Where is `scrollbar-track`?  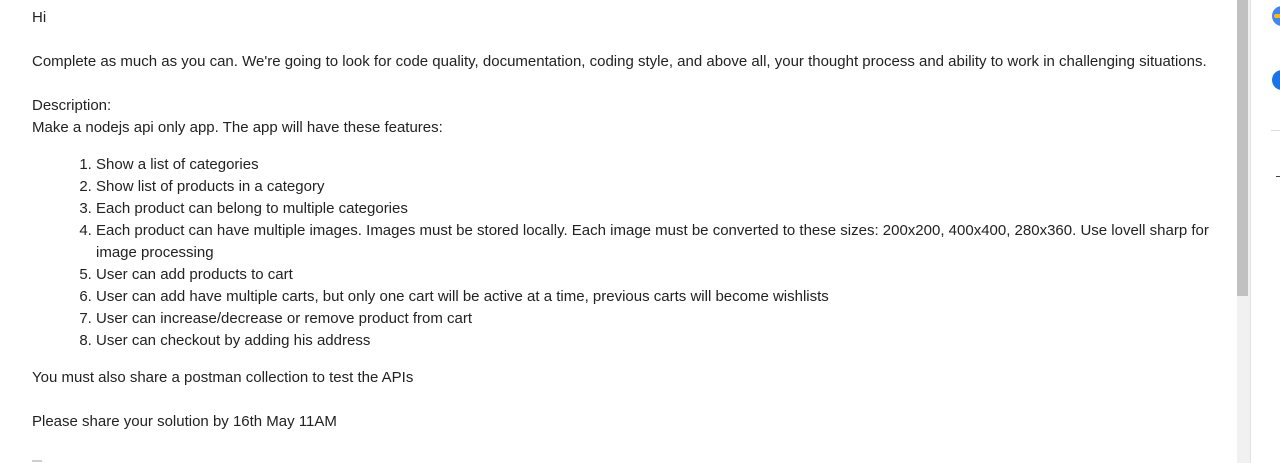 scrollbar-track is located at coordinates (1243, 231).